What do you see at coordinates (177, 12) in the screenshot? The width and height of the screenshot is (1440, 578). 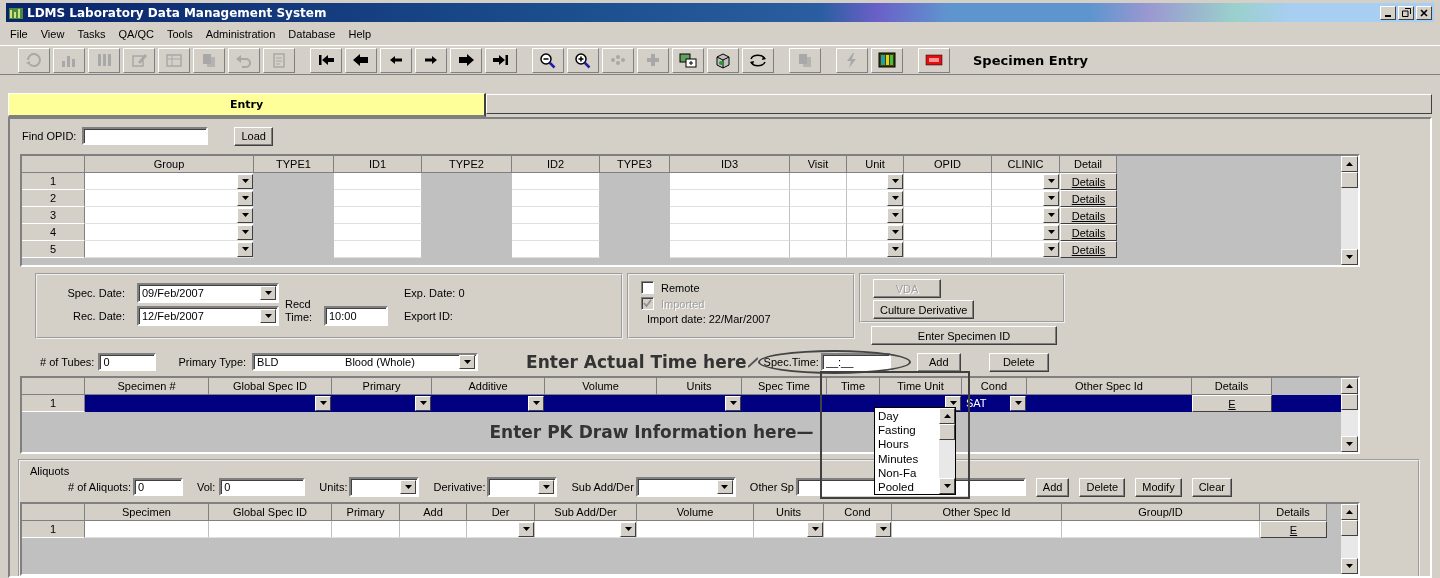 I see `window-title: LDMS Laboratory Data Management System` at bounding box center [177, 12].